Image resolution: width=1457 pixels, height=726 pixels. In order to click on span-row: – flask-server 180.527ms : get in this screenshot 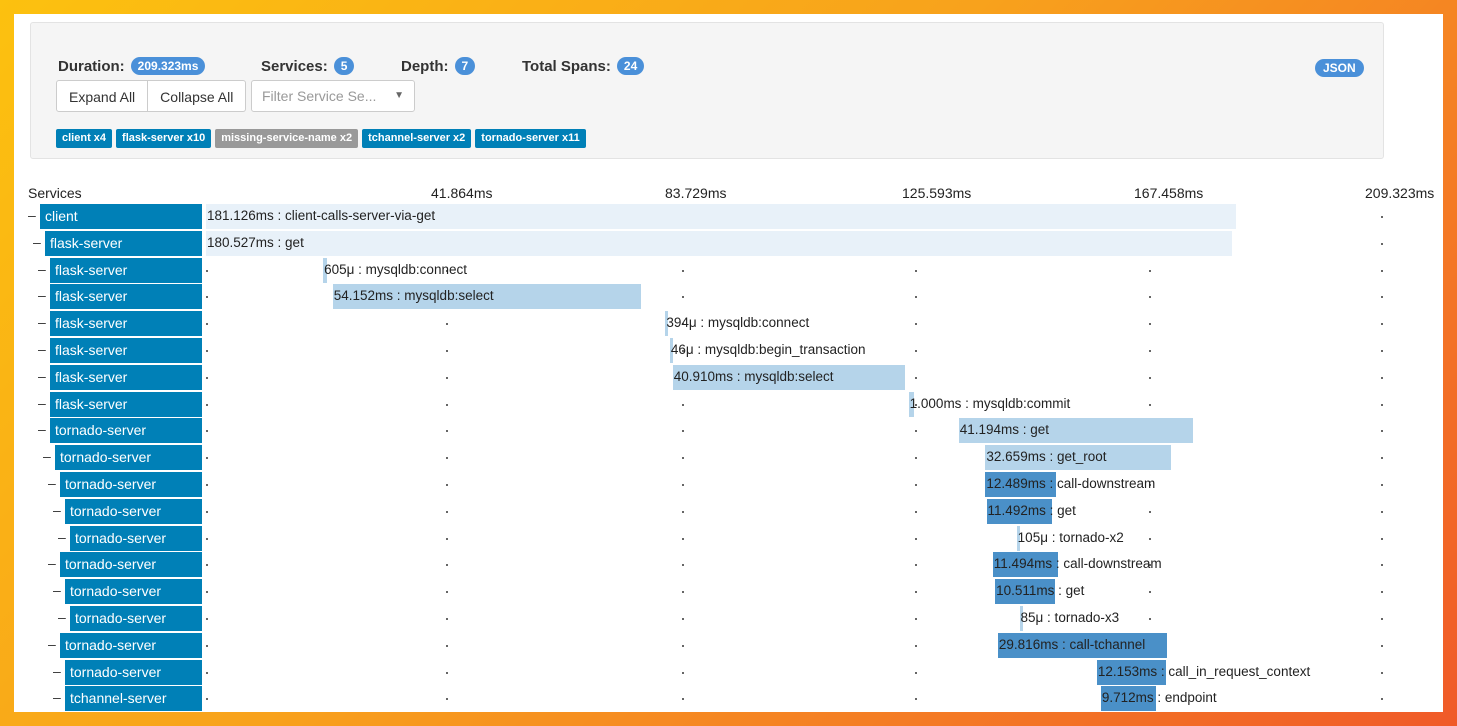, I will do `click(728, 243)`.